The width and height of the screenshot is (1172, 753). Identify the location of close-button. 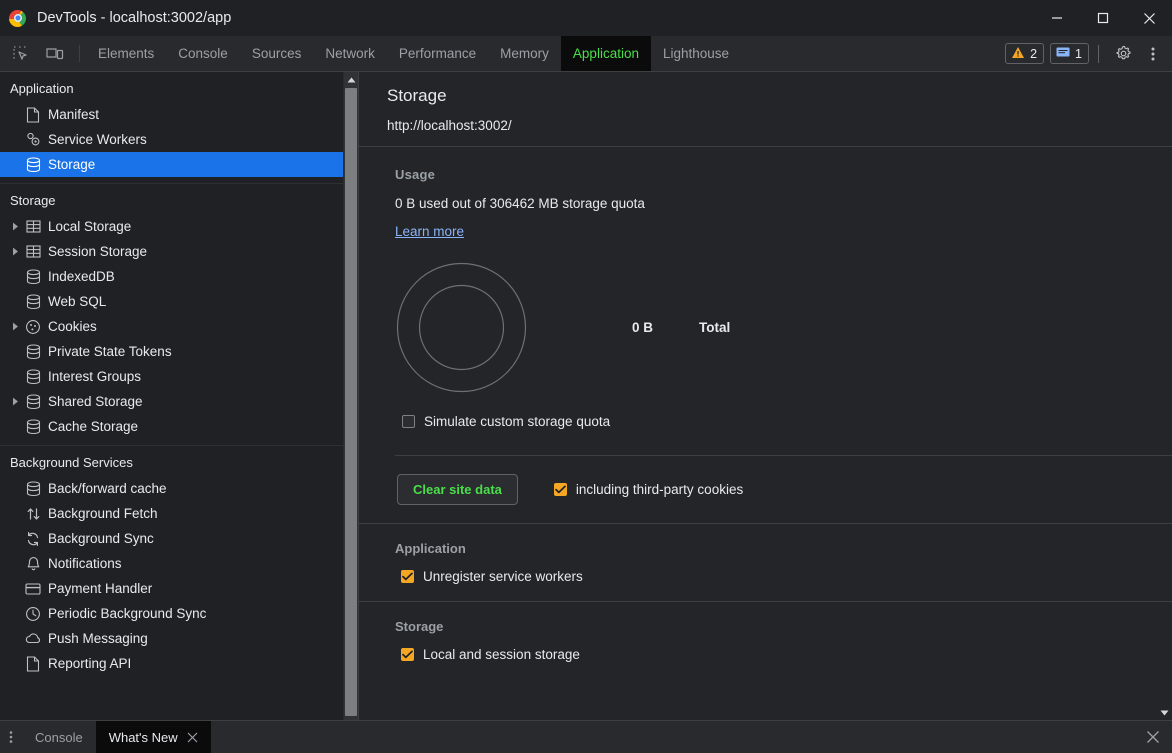
(1149, 18).